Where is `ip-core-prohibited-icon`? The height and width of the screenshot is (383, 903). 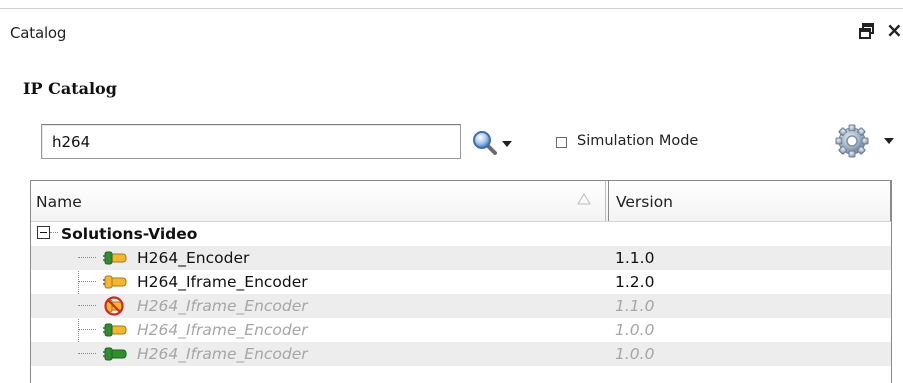 ip-core-prohibited-icon is located at coordinates (114, 306).